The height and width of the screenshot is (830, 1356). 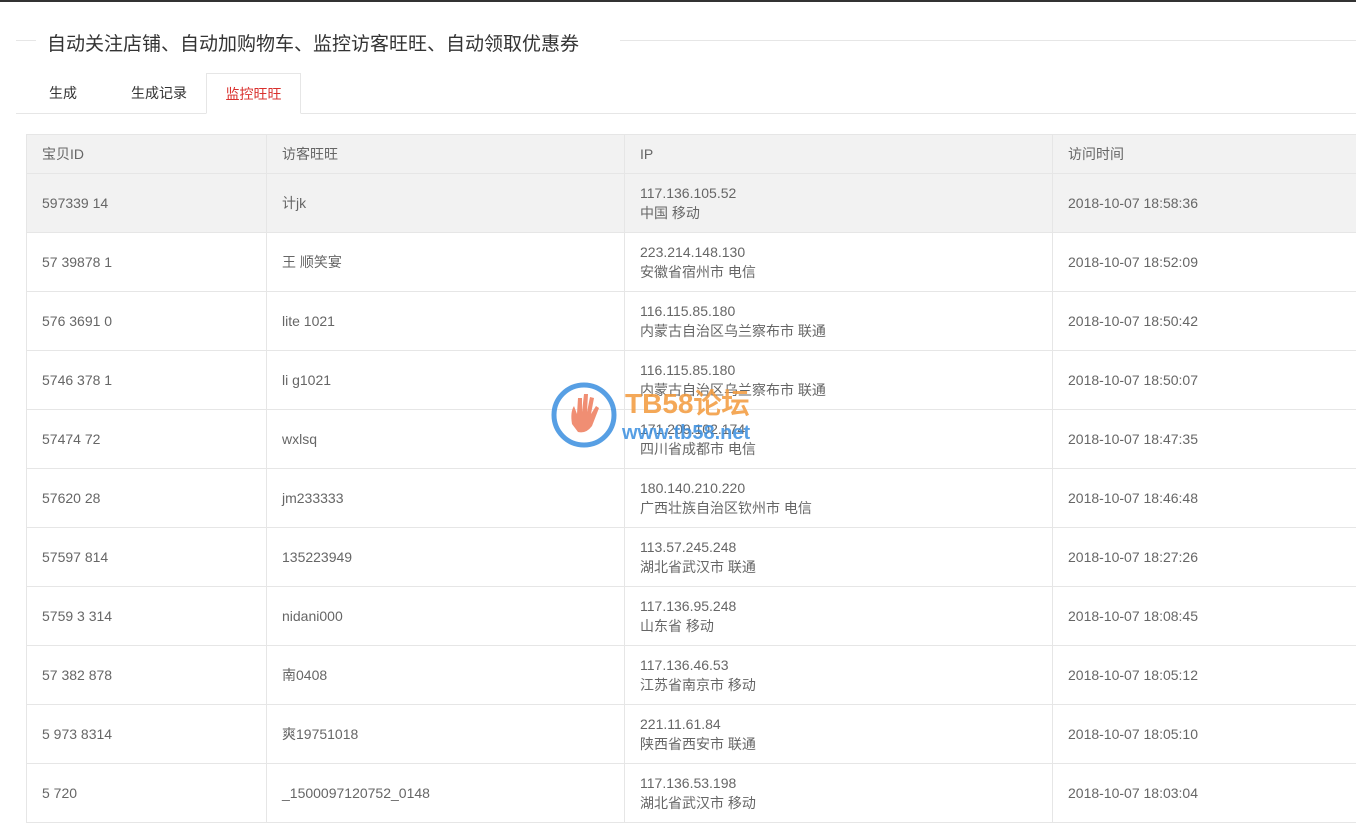 I want to click on ip-address: 117.136.53.198, so click(x=688, y=783).